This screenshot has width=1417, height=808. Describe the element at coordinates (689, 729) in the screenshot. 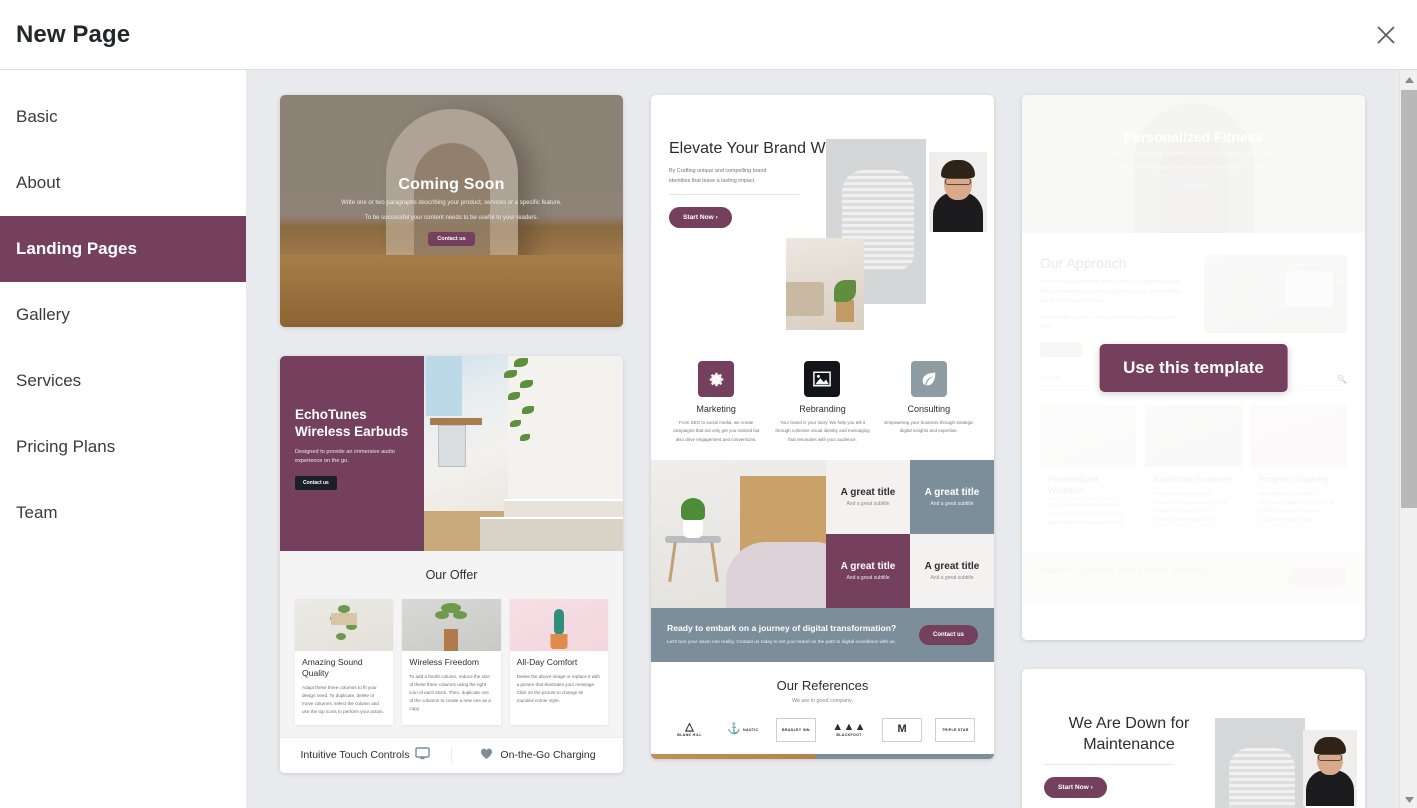

I see `reference-logo: △ BLANK HILL` at that location.